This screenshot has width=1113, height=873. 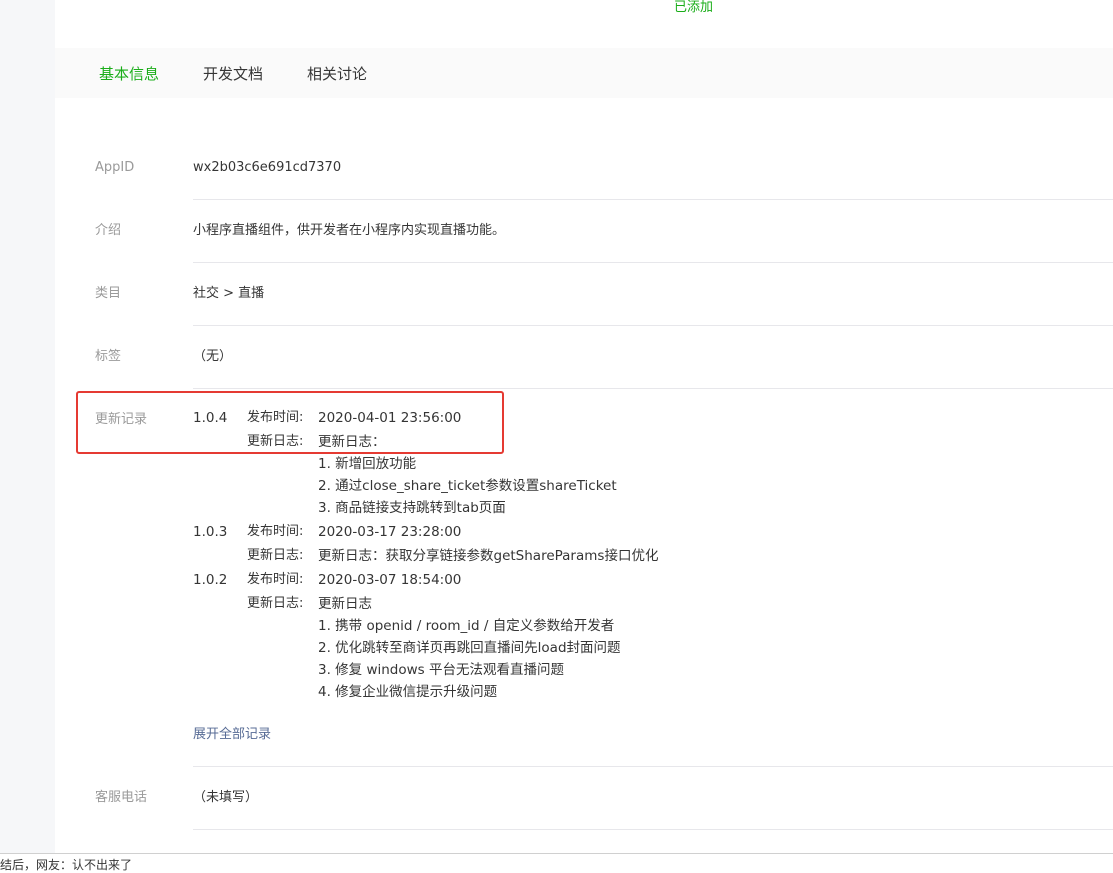 I want to click on publish-time-value: 2020-04-01 23:56:00, so click(x=390, y=418).